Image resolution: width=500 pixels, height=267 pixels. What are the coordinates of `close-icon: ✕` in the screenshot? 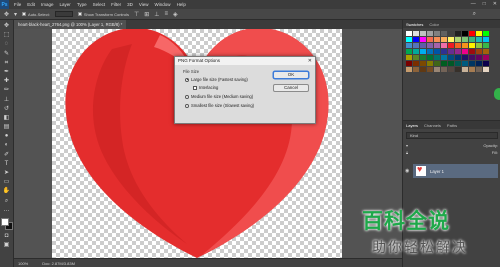 It's located at (310, 61).